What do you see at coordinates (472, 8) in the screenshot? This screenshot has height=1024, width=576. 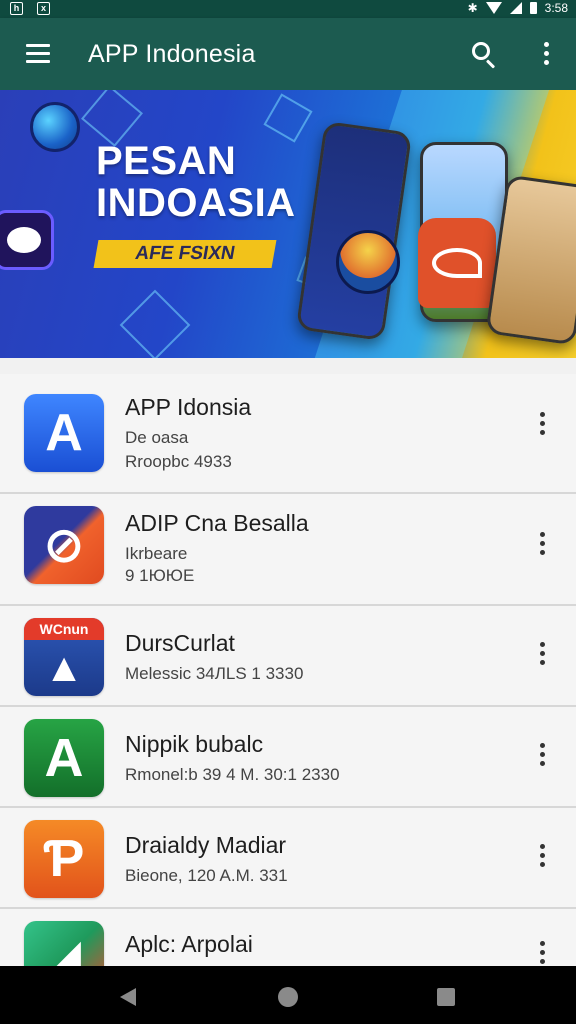 I see `bluetooth-icon: ✱` at bounding box center [472, 8].